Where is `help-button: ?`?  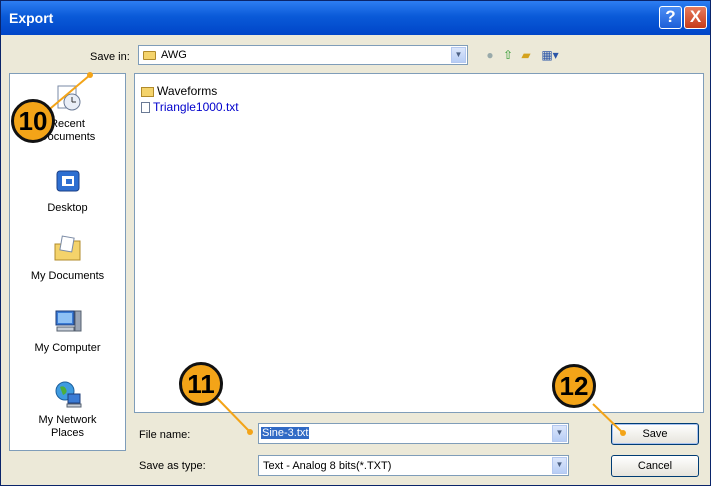 help-button: ? is located at coordinates (670, 17).